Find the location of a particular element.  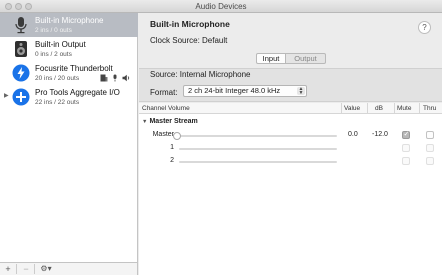

title-bar: Audio Devices is located at coordinates (221, 6).